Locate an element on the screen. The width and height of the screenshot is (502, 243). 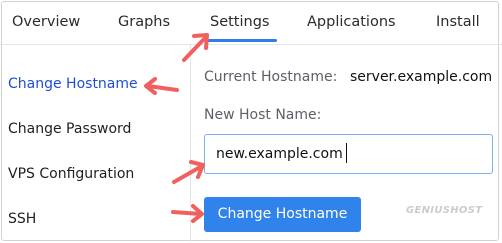
current-hostname-label: Current Hostname: is located at coordinates (271, 77).